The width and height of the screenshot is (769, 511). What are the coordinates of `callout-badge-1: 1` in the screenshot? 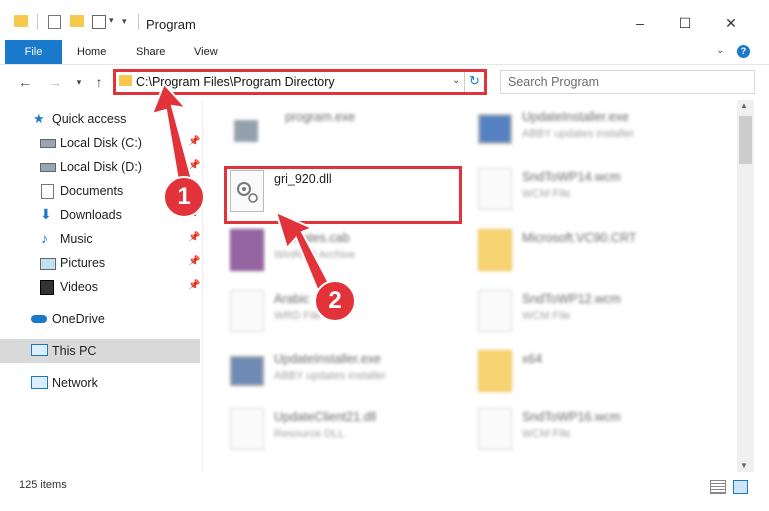 It's located at (184, 197).